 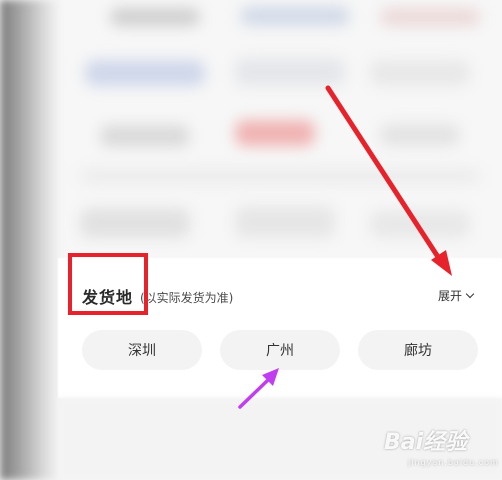 What do you see at coordinates (388, 180) in the screenshot?
I see `red-arrow-icon` at bounding box center [388, 180].